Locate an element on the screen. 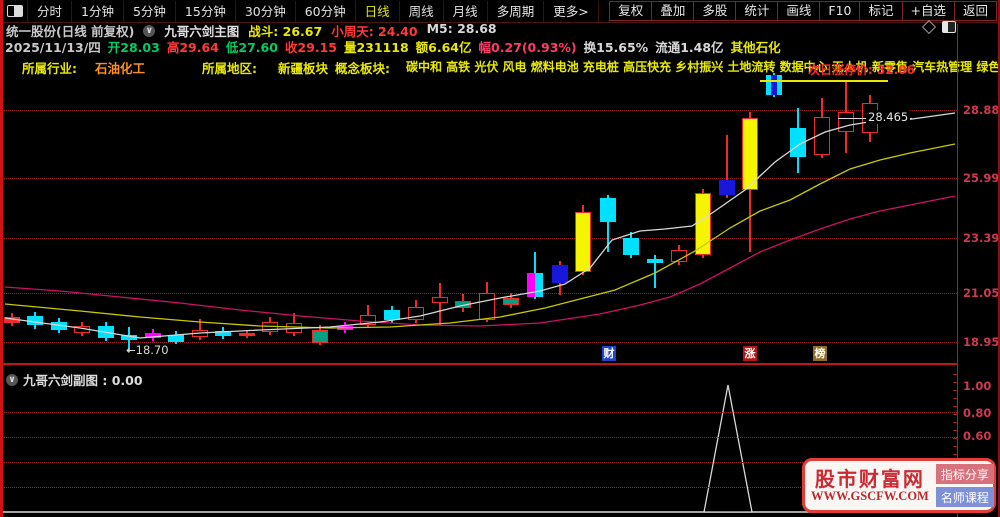  ma-value-label: 28.465 is located at coordinates (888, 117).